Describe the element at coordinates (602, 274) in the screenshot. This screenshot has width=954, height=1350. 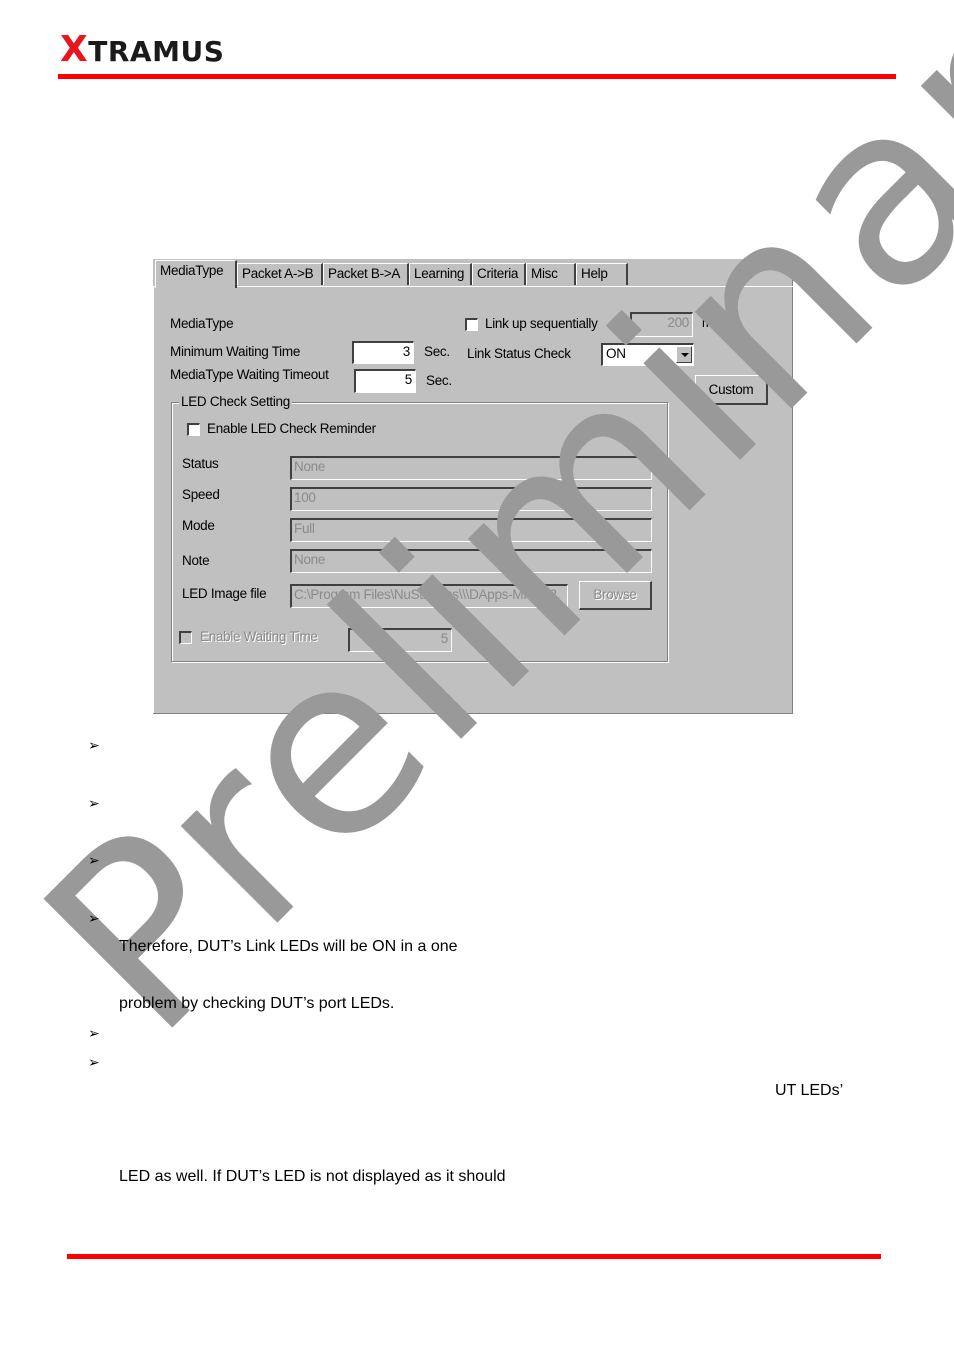
I see `tab-help: Help` at that location.